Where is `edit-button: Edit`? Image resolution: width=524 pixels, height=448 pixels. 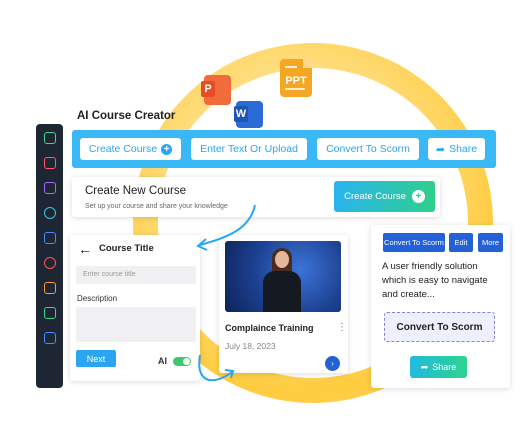 edit-button: Edit is located at coordinates (461, 242).